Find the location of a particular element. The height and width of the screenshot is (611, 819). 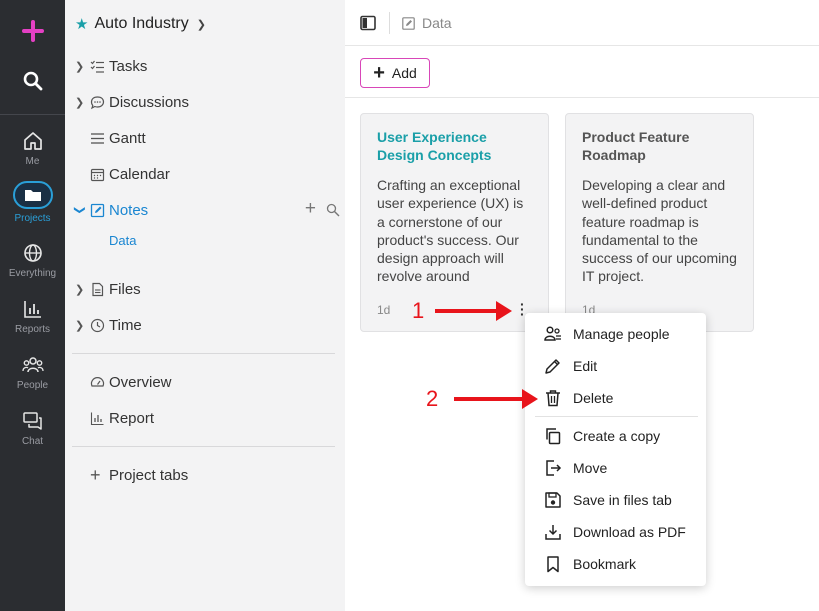

move-icon is located at coordinates (554, 468).